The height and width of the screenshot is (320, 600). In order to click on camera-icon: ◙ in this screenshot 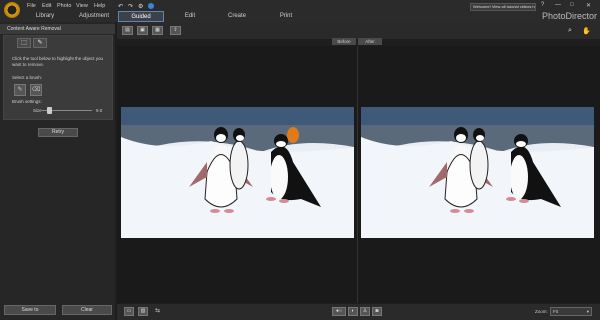, I will do `click(377, 311)`.